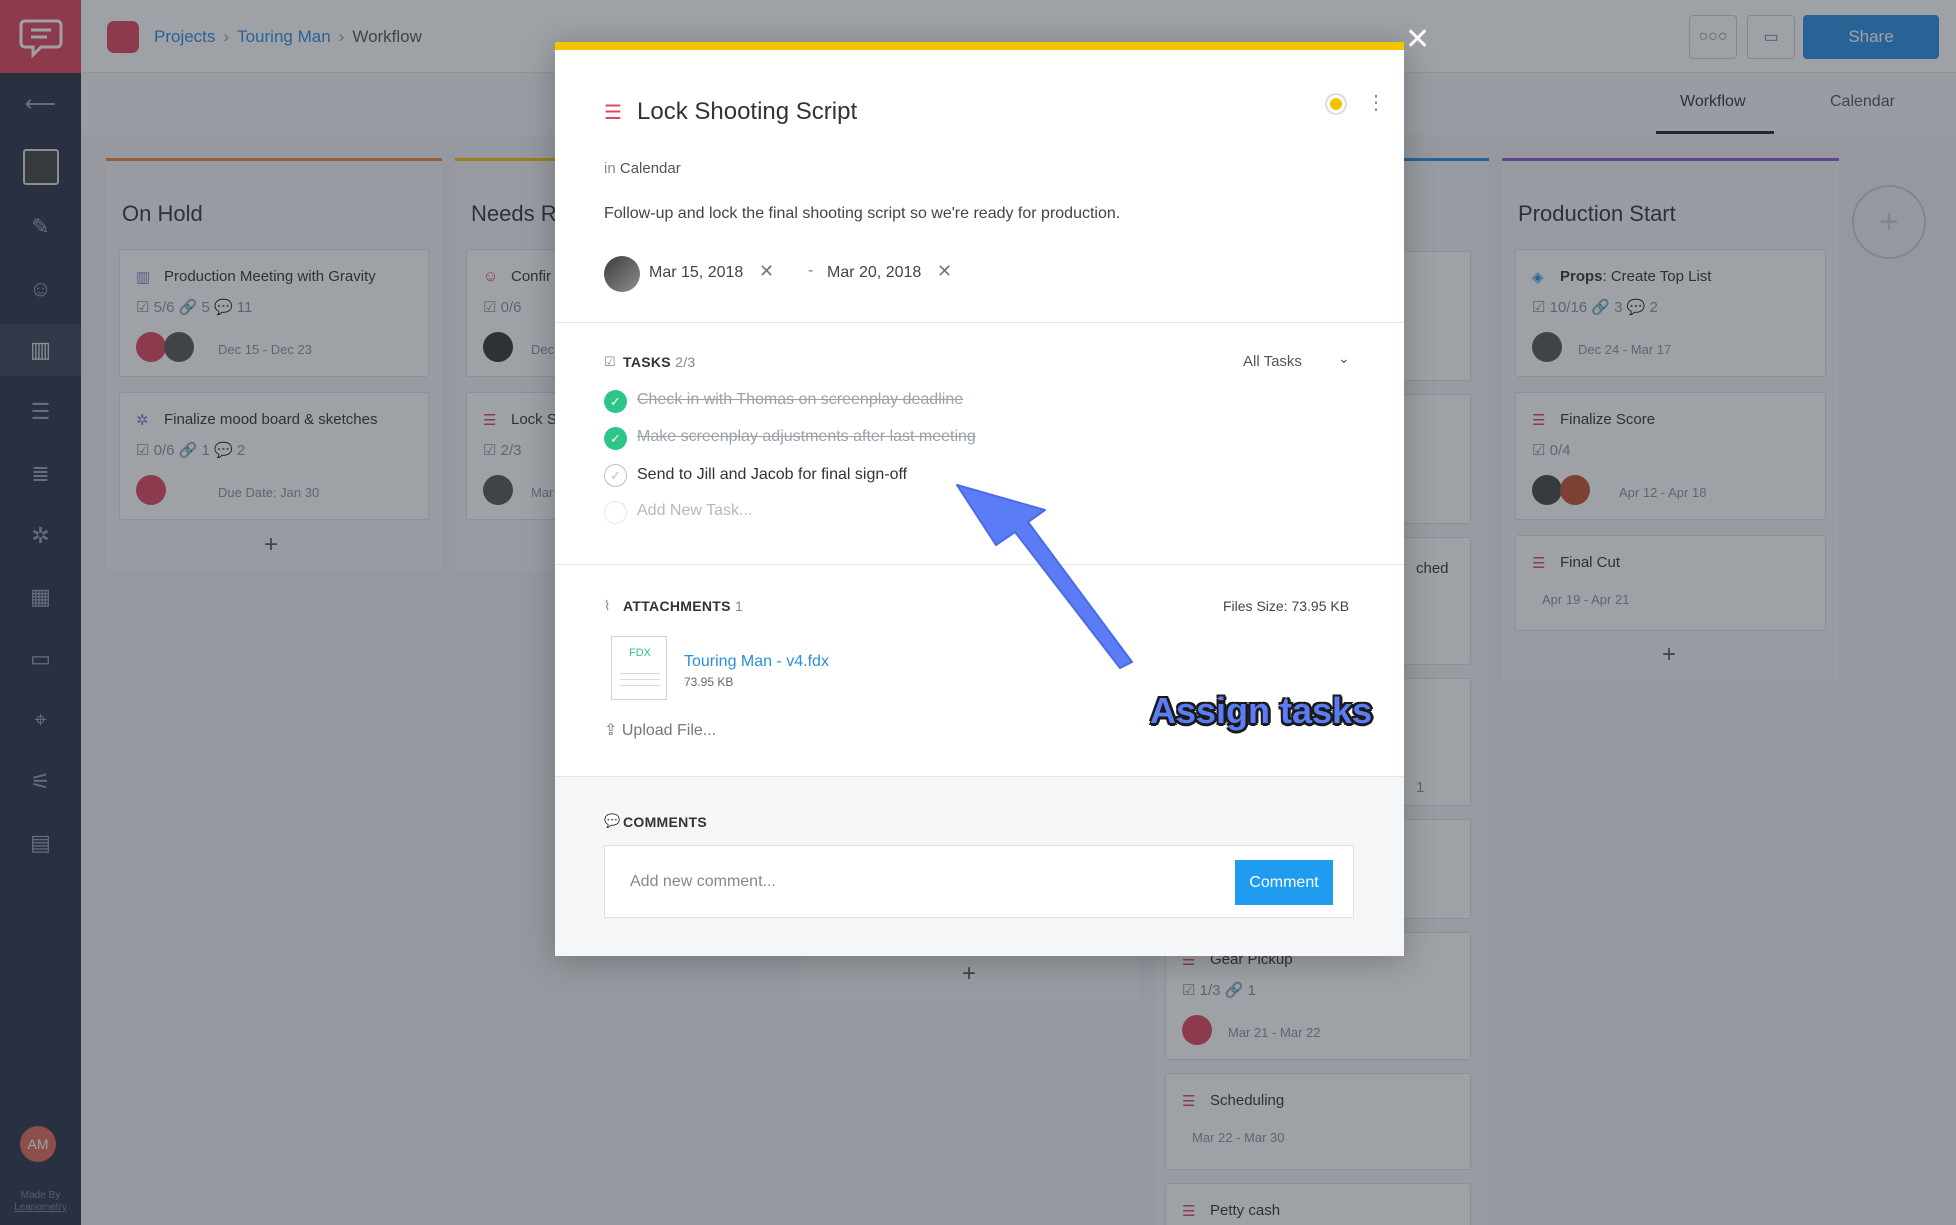 This screenshot has height=1225, width=1956. Describe the element at coordinates (1272, 361) in the screenshot. I see `tasks-filter-select: All Tasks` at that location.